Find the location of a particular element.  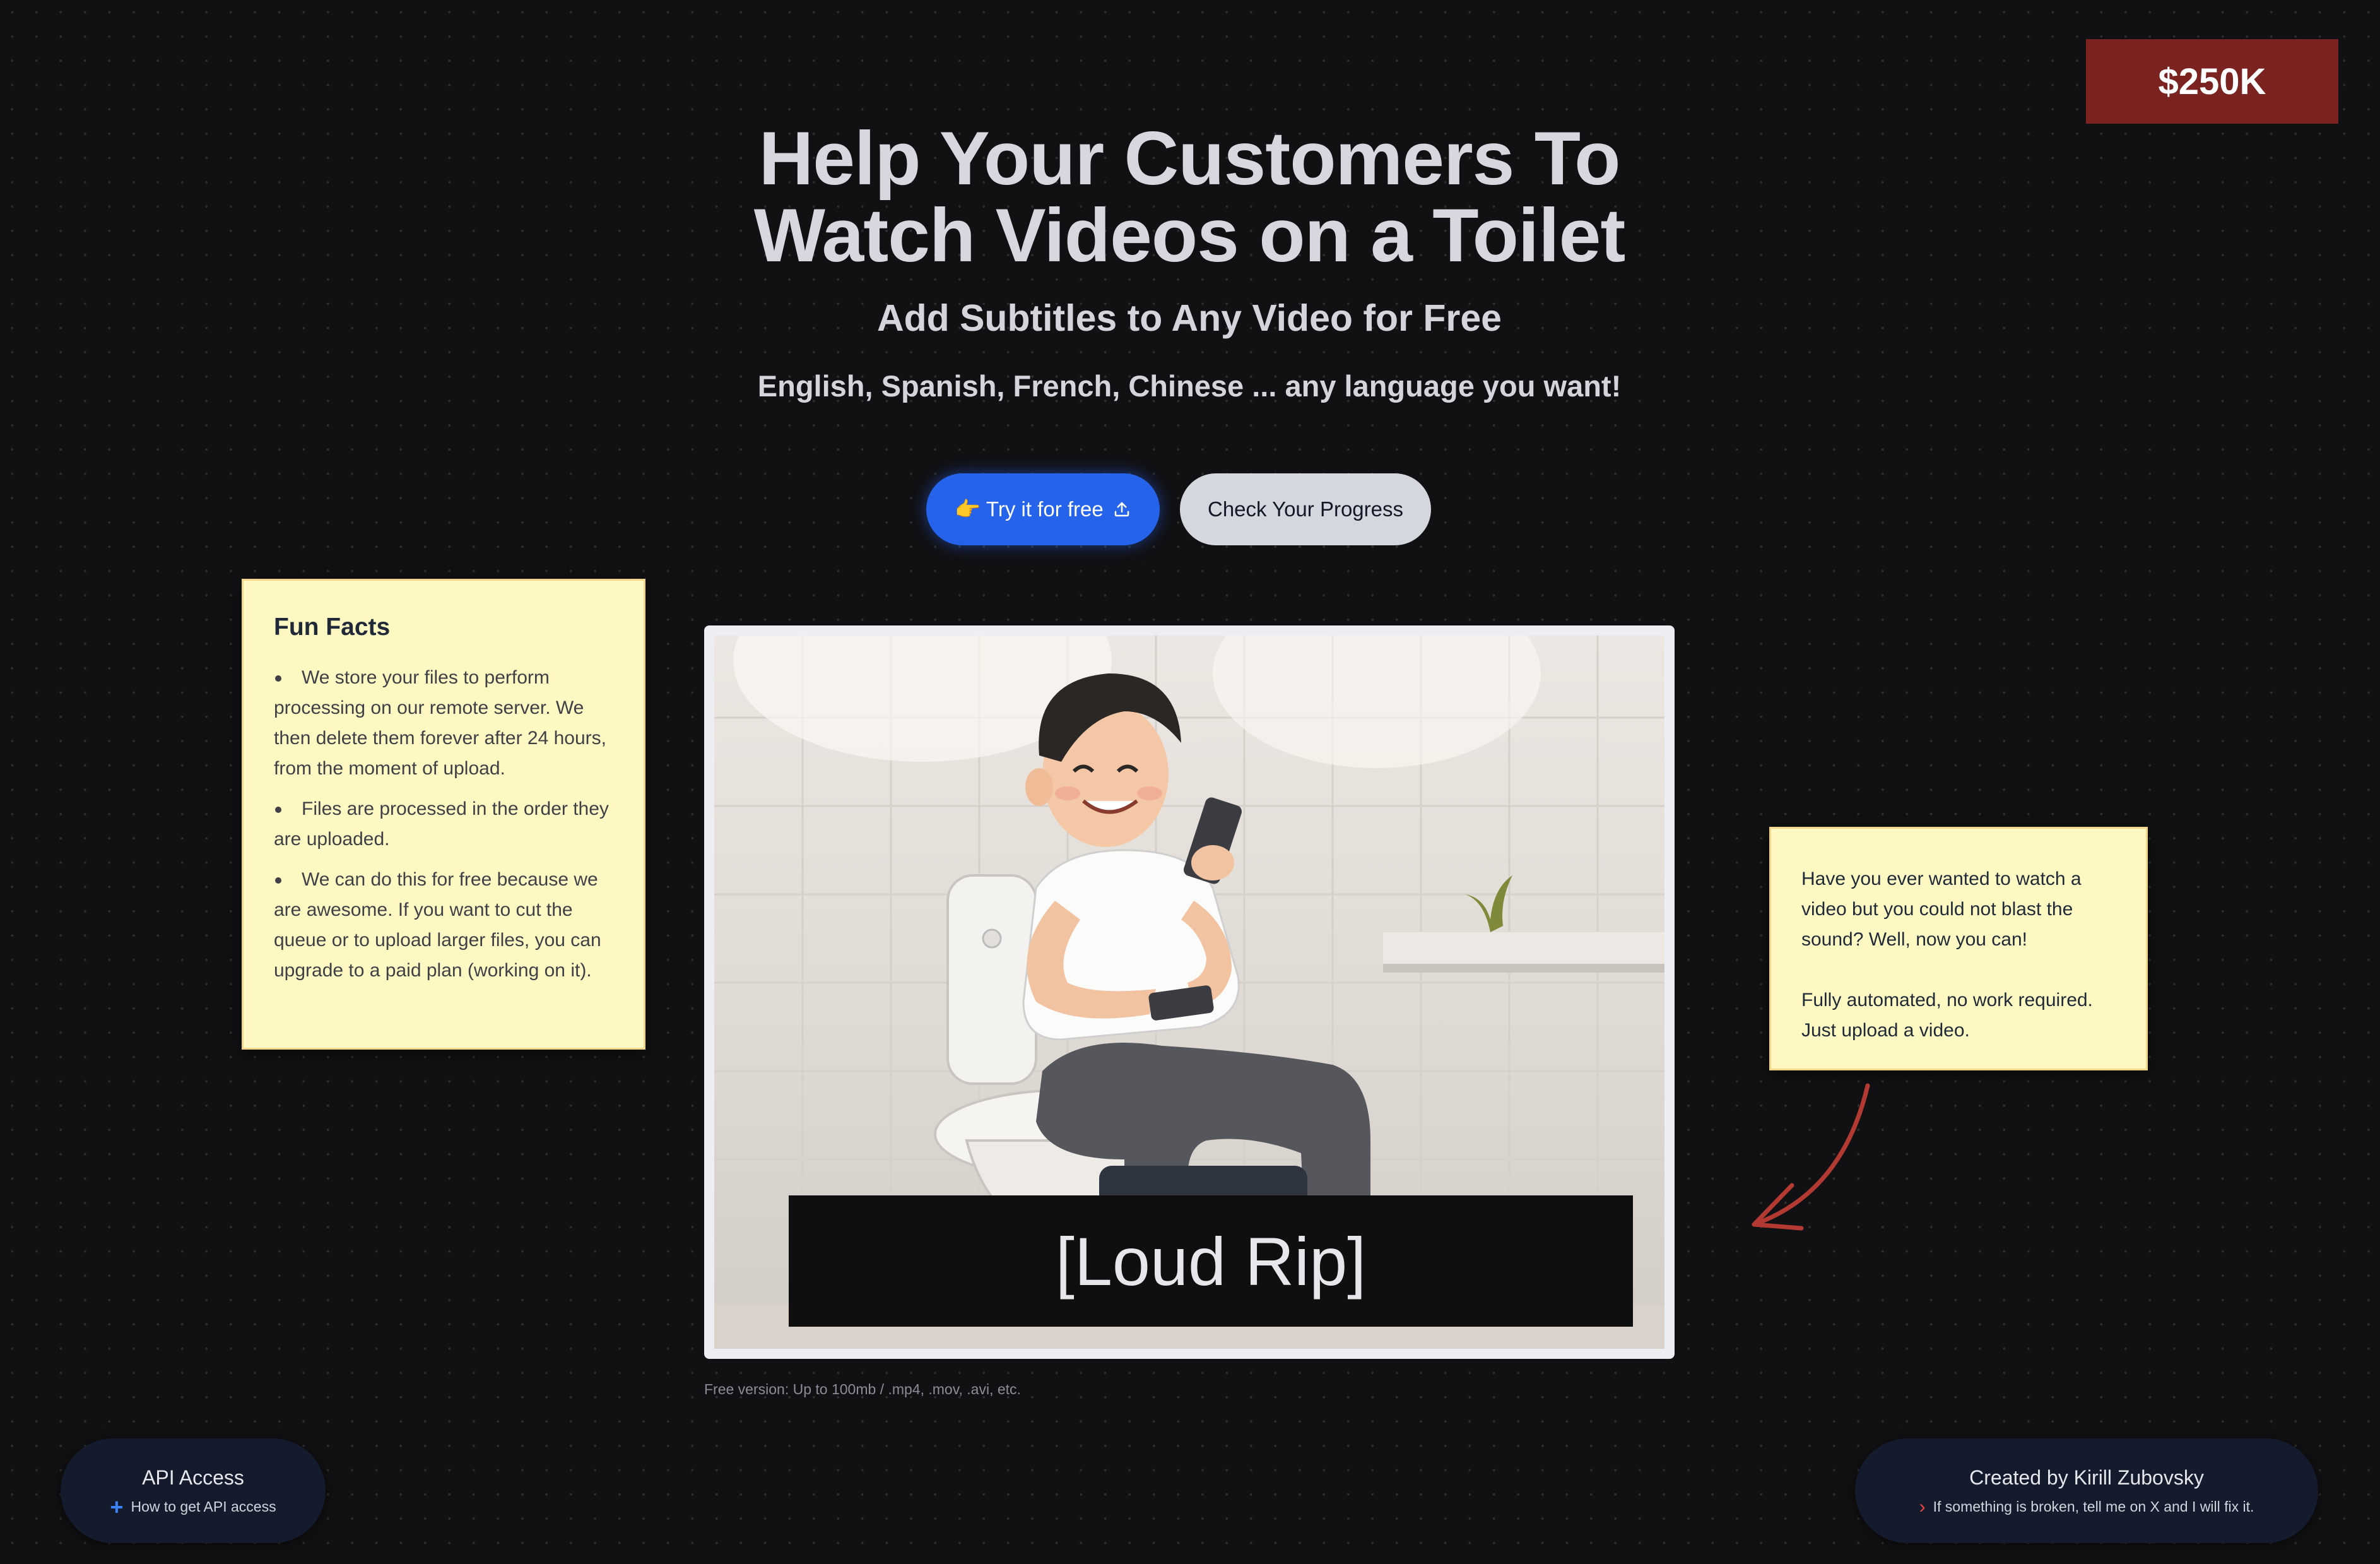

fun-facts-title: Fun Facts is located at coordinates (333, 627).